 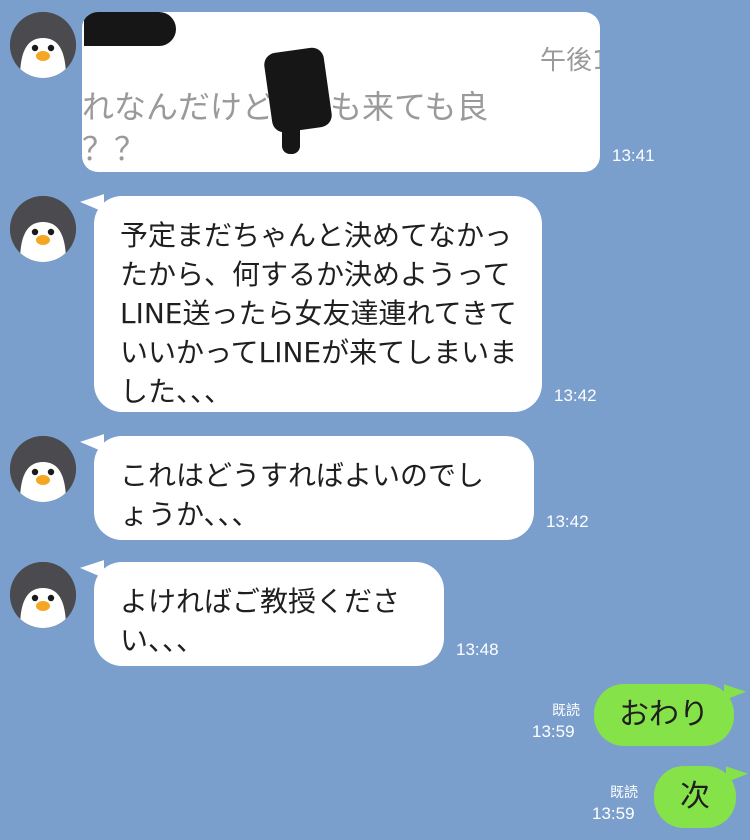 I want to click on message-text: これはどうすればよいのでしょうか、、、, so click(x=302, y=495).